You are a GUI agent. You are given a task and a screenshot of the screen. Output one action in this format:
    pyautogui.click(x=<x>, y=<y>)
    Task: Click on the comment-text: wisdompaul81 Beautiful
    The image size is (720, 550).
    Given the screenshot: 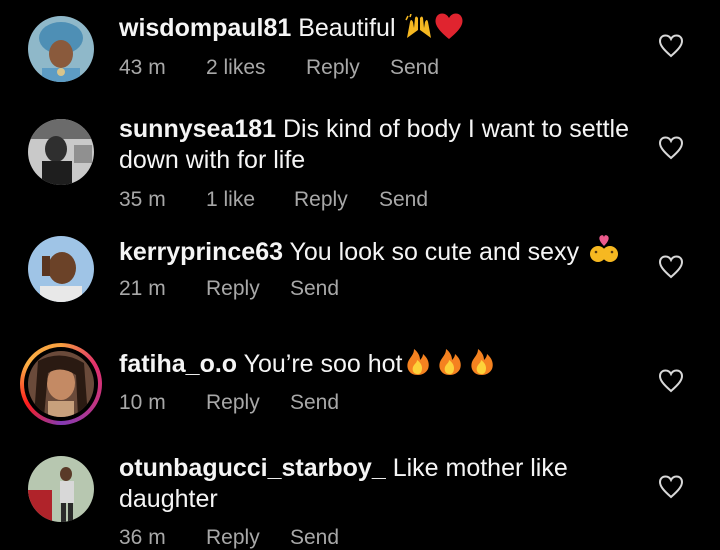 What is the action you would take?
    pyautogui.click(x=379, y=30)
    